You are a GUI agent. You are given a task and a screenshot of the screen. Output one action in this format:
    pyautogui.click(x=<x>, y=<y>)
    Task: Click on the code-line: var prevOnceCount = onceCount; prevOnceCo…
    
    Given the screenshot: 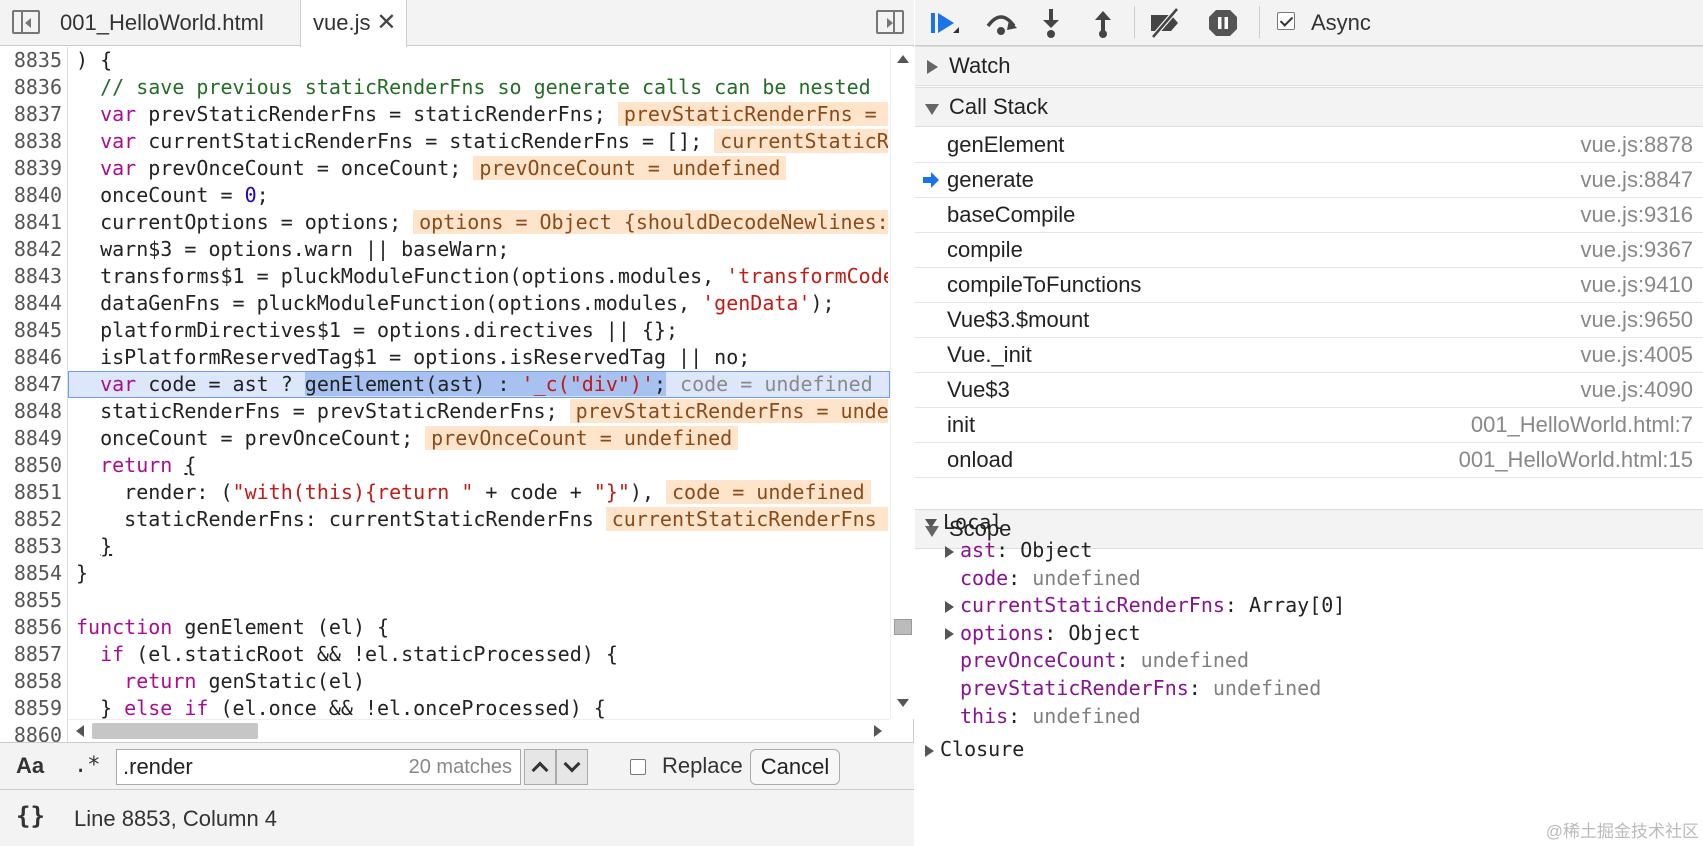 What is the action you would take?
    pyautogui.click(x=431, y=168)
    